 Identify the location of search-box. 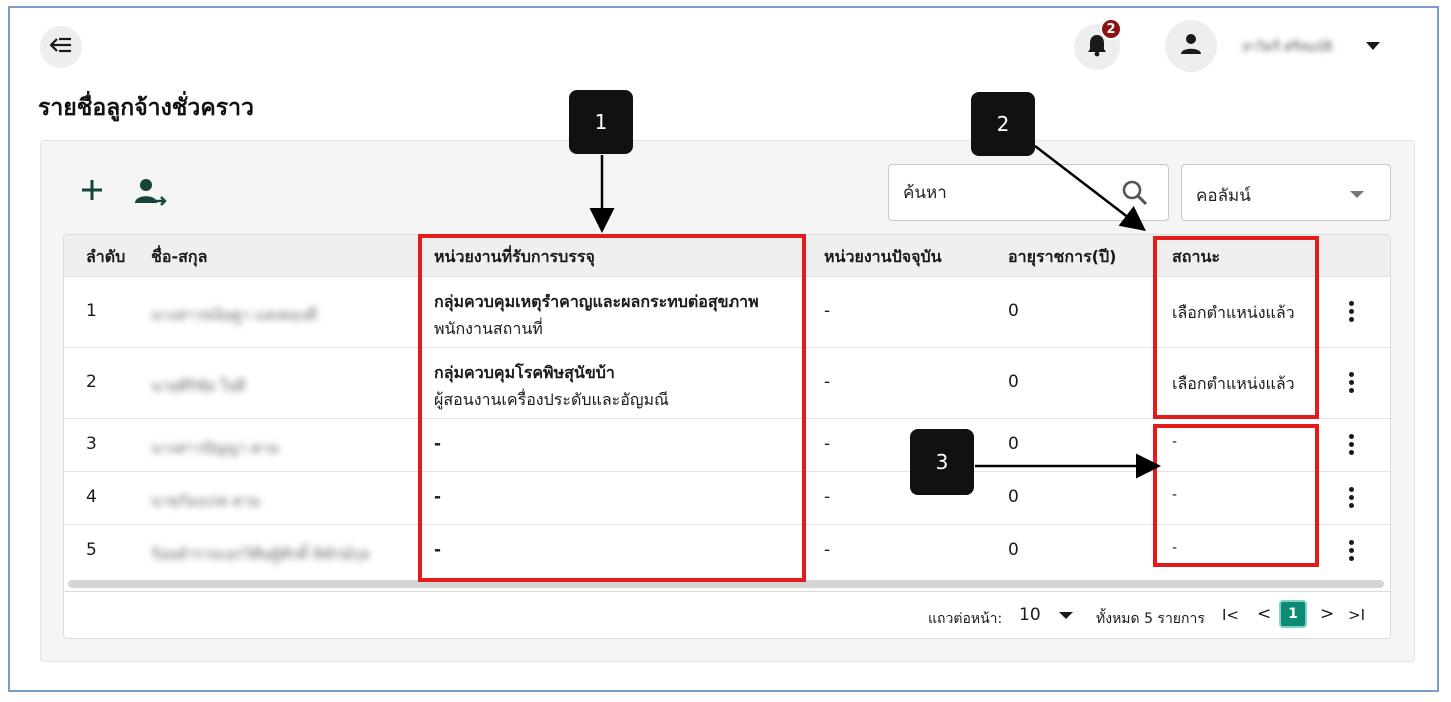
(1028, 192).